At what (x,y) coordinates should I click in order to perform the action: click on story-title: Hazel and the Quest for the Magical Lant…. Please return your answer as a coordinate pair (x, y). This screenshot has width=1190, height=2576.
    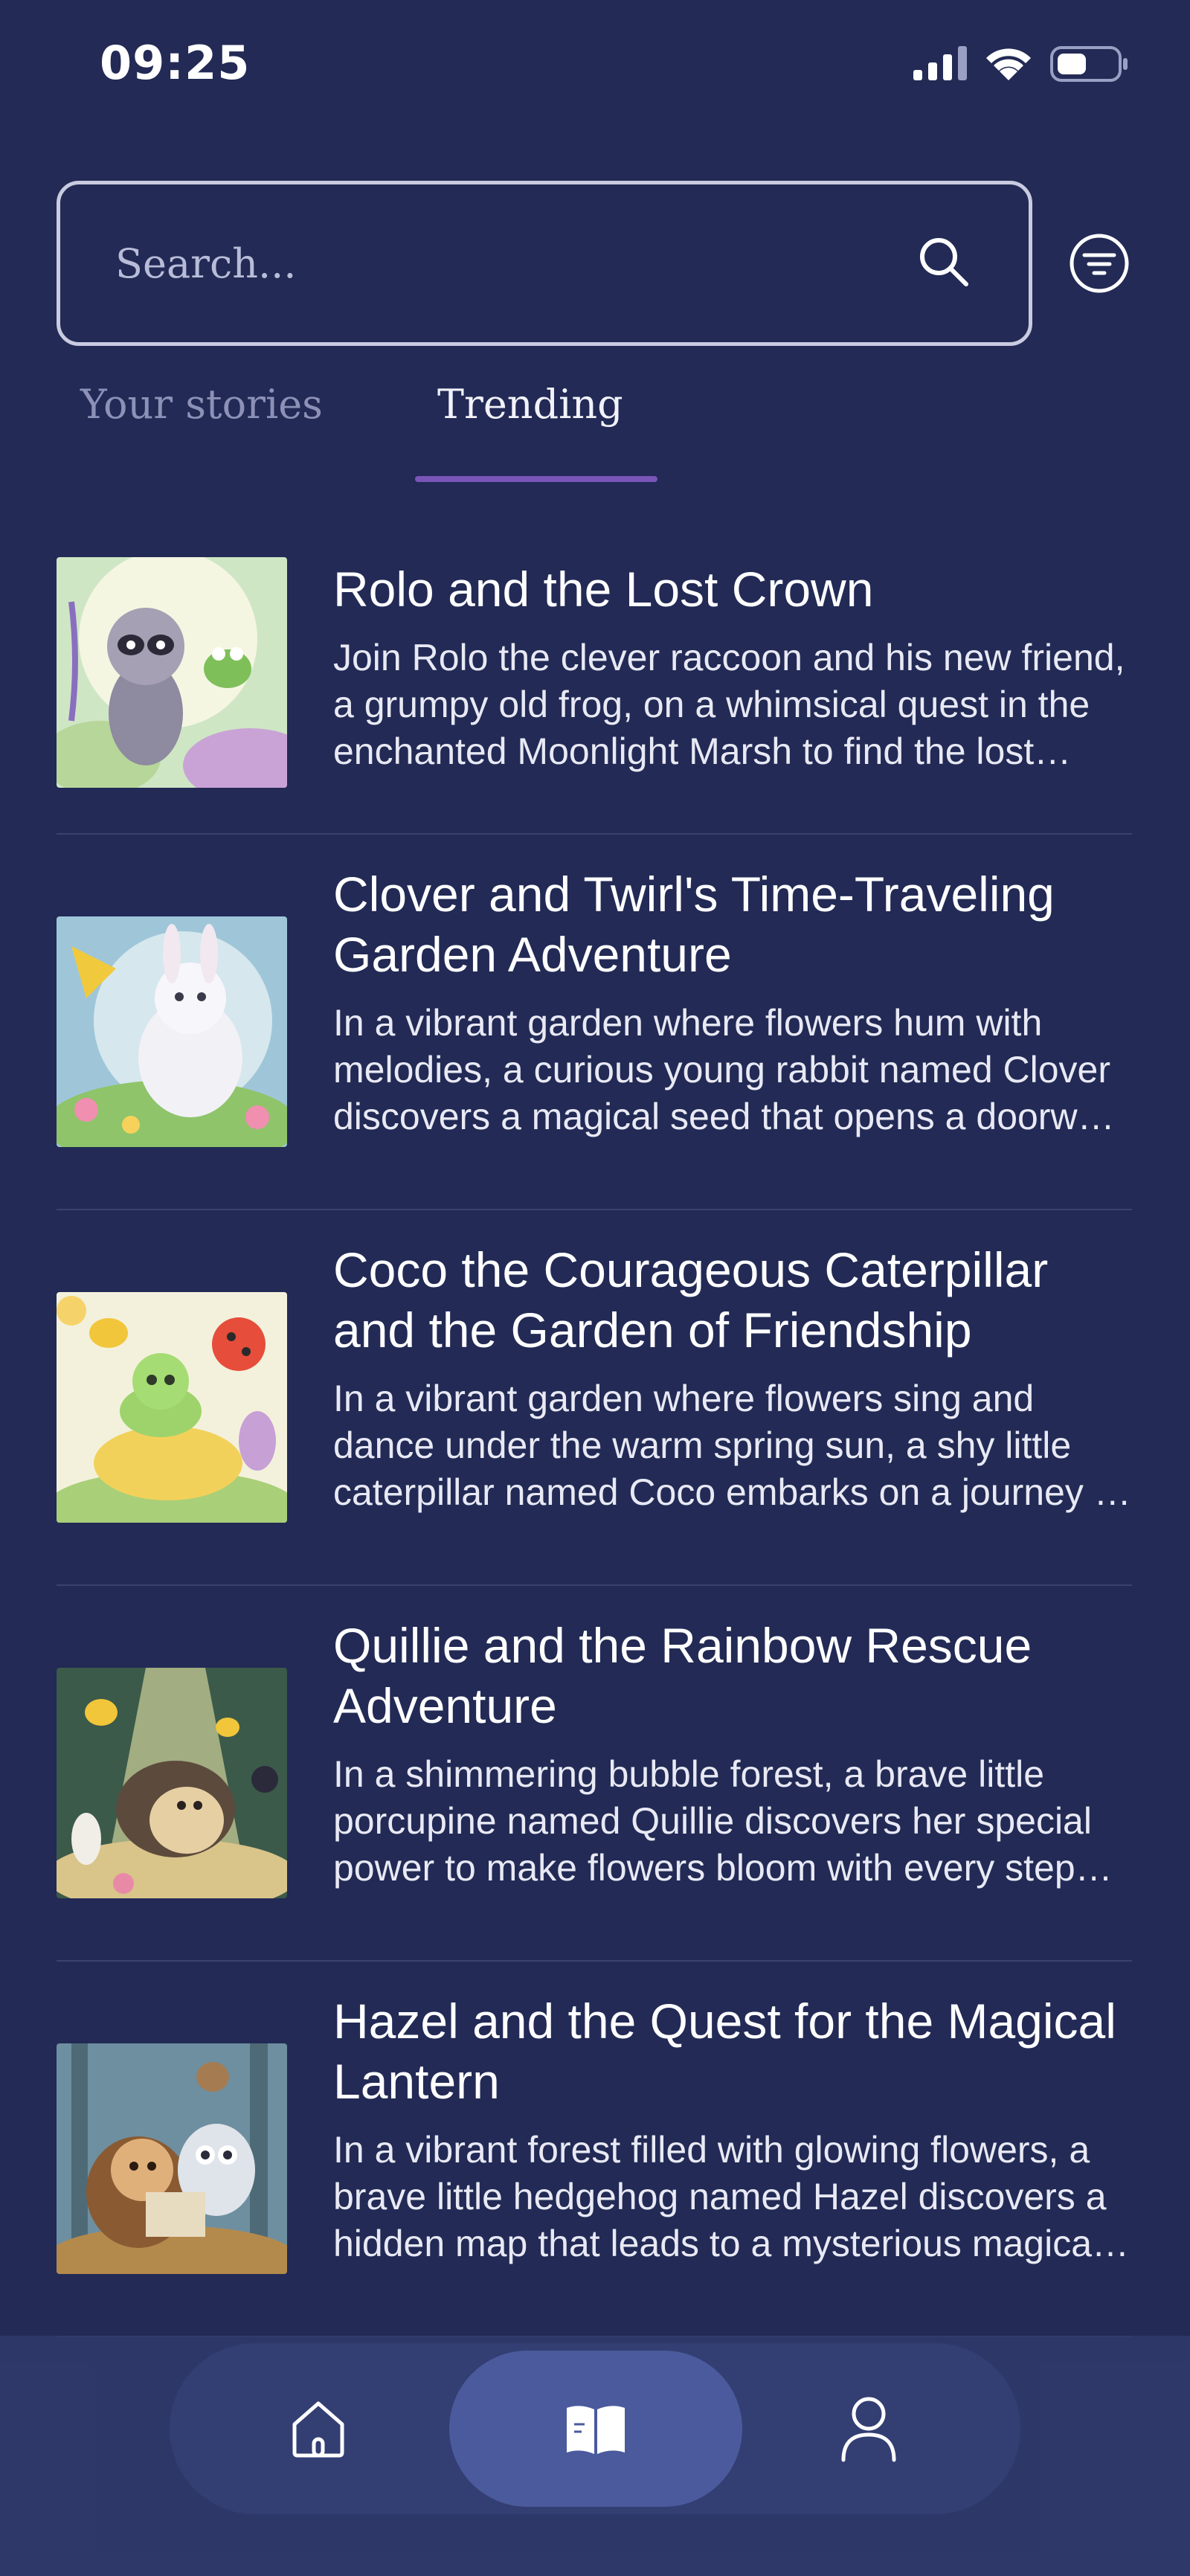
    Looking at the image, I should click on (725, 2051).